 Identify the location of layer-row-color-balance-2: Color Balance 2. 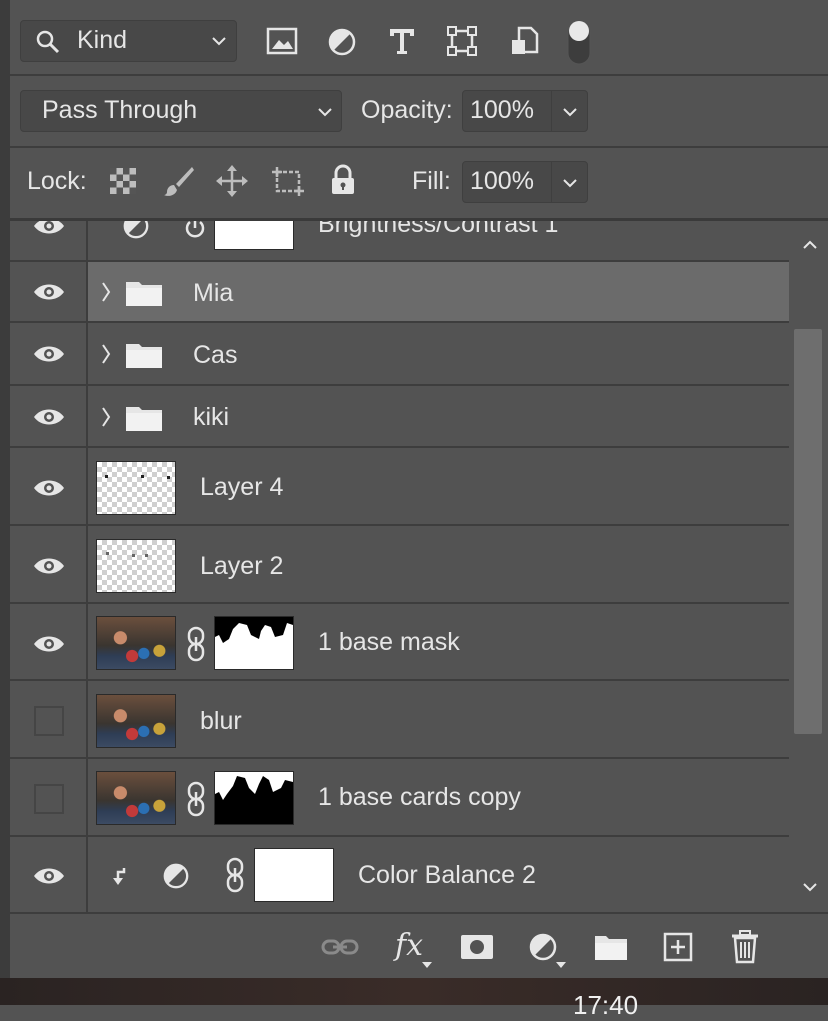
(399, 874).